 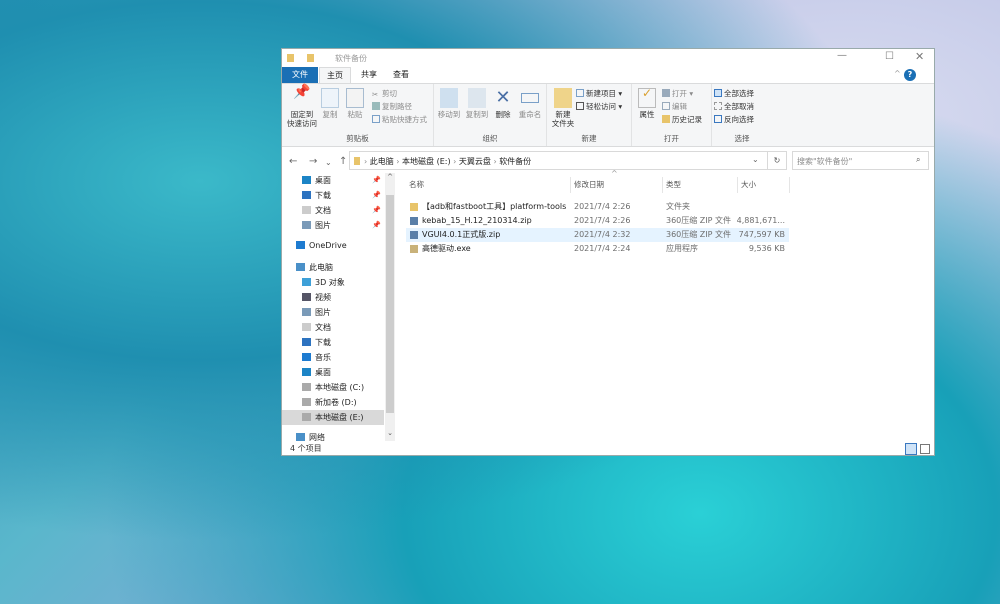 What do you see at coordinates (449, 103) in the screenshot?
I see `move-to-button: 移动到` at bounding box center [449, 103].